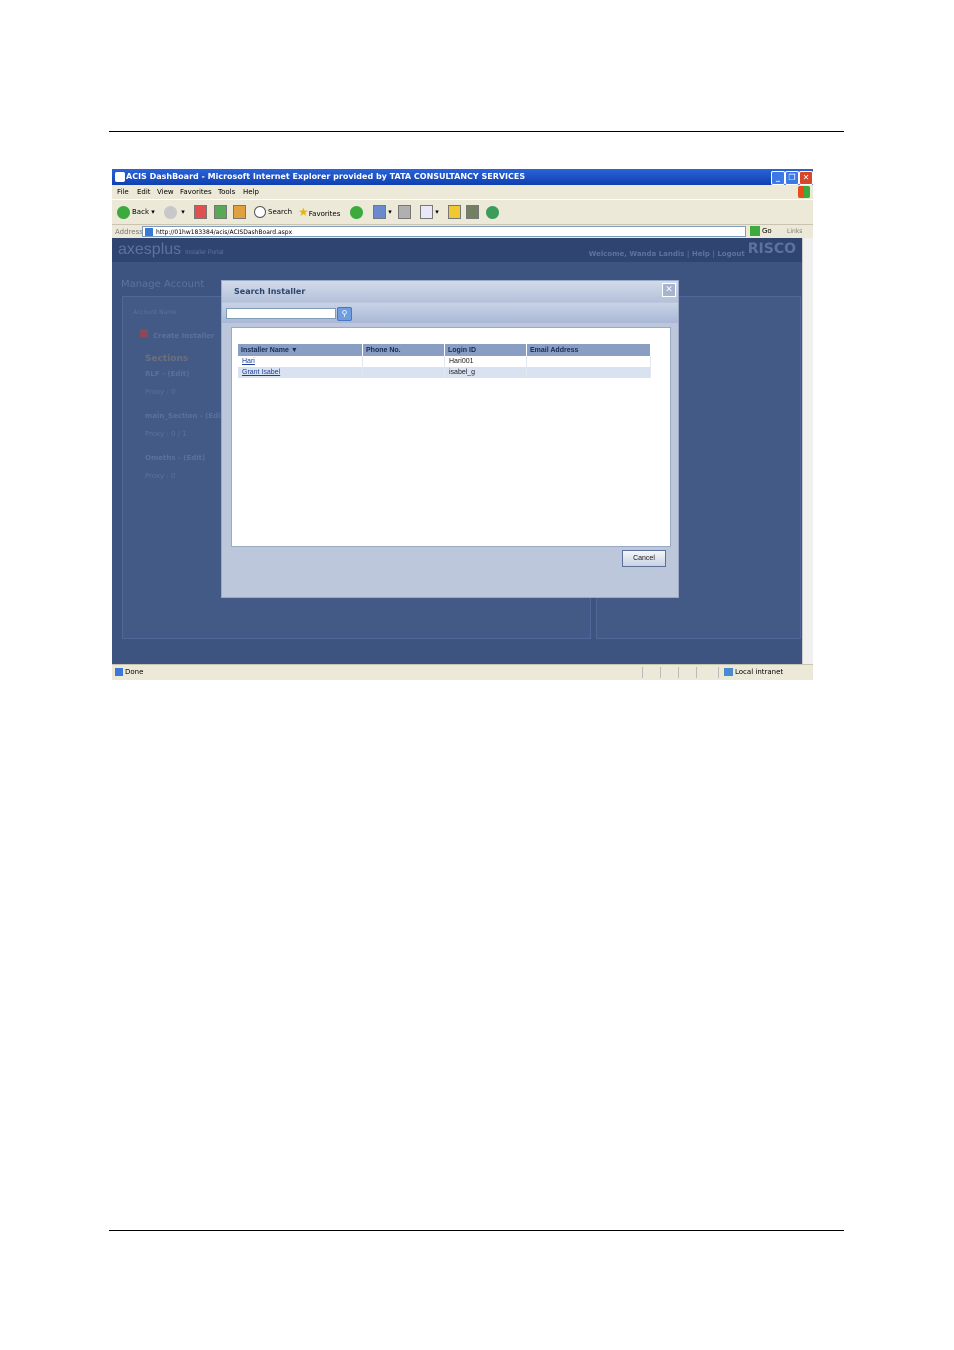 Image resolution: width=954 pixels, height=1350 pixels. What do you see at coordinates (450, 313) in the screenshot?
I see `search-row: ⚲` at bounding box center [450, 313].